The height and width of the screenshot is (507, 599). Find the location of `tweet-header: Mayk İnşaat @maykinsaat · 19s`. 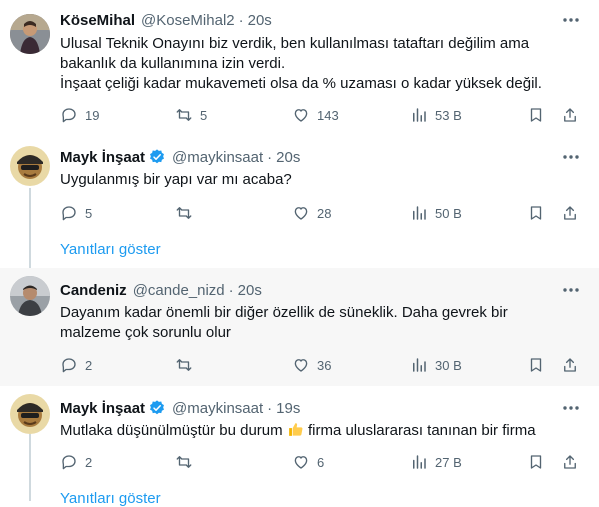

tweet-header: Mayk İnşaat @maykinsaat · 19s is located at coordinates (180, 408).